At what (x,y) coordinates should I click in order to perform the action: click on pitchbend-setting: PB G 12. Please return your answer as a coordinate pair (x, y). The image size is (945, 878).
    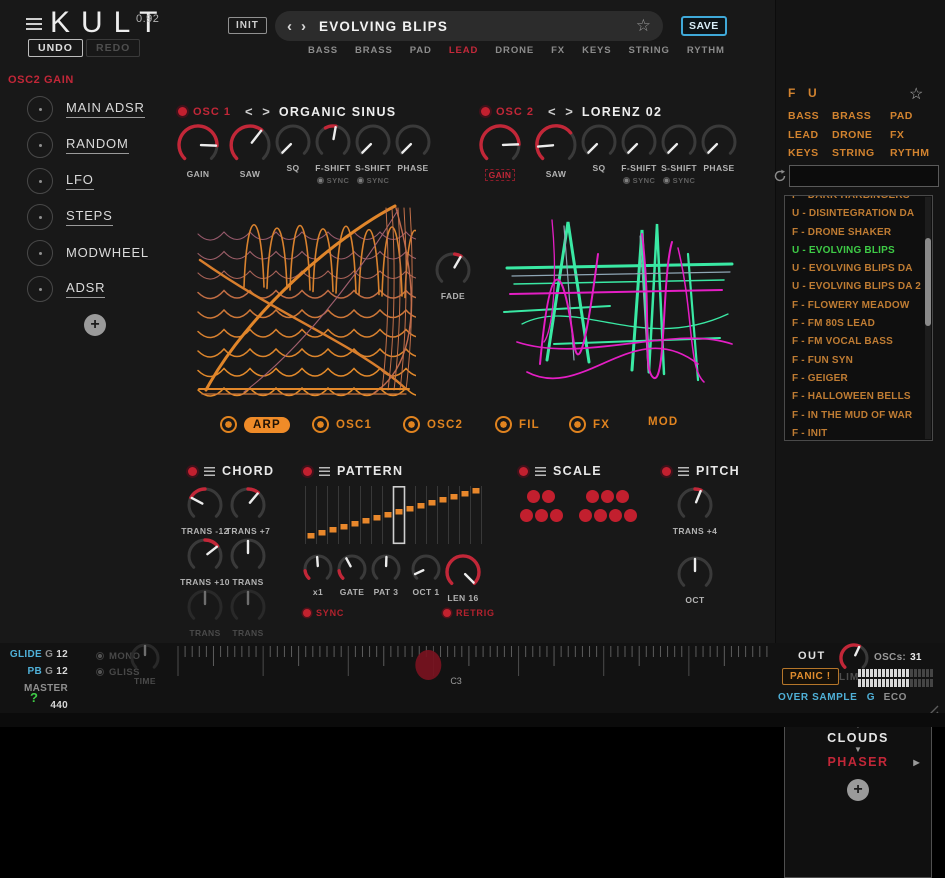
    Looking at the image, I should click on (38, 671).